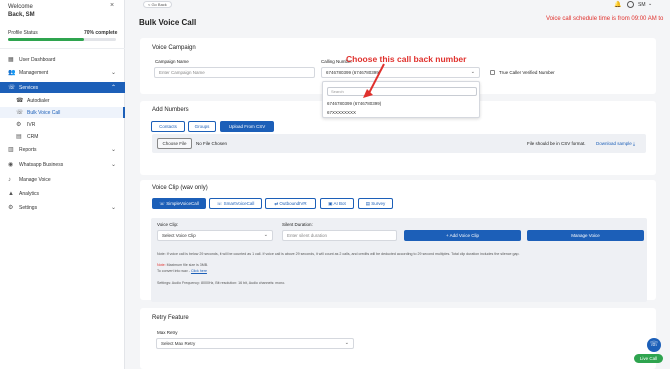 The width and height of the screenshot is (670, 369). Describe the element at coordinates (234, 72) in the screenshot. I see `campaign-name-input: Enter Campaign Name` at that location.